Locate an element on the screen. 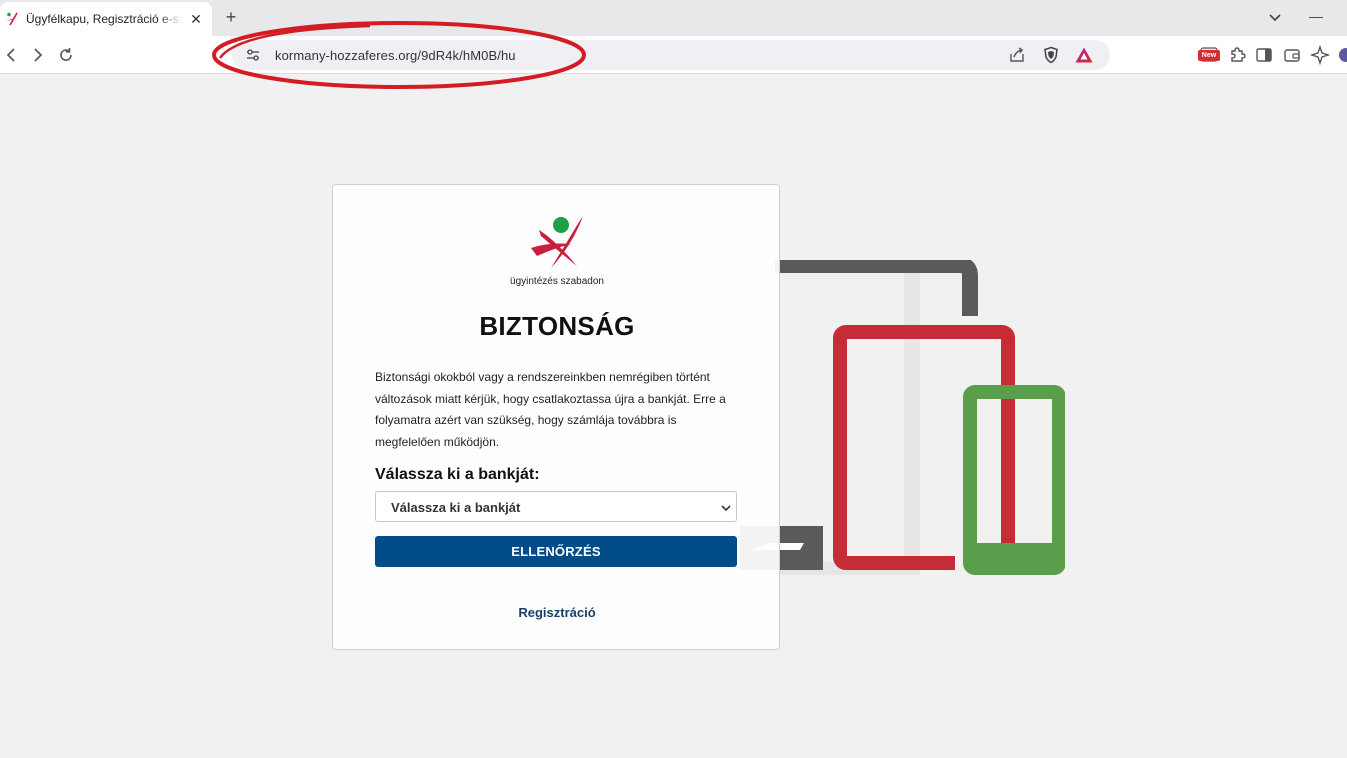 The height and width of the screenshot is (758, 1347). monitor-shape is located at coordinates (876, 288).